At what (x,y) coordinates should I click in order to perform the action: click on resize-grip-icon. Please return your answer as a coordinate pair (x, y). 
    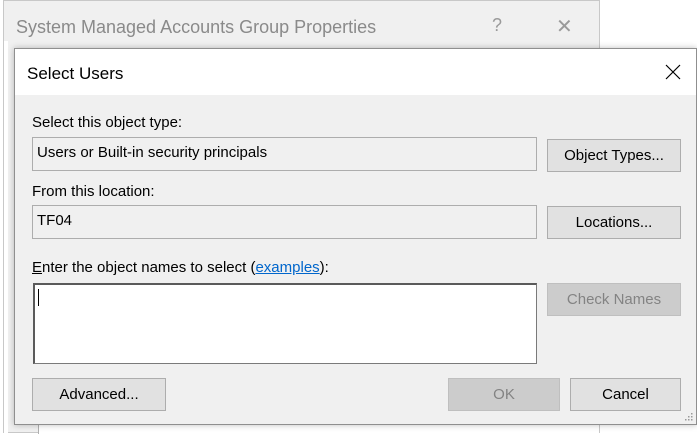
    Looking at the image, I should click on (688, 416).